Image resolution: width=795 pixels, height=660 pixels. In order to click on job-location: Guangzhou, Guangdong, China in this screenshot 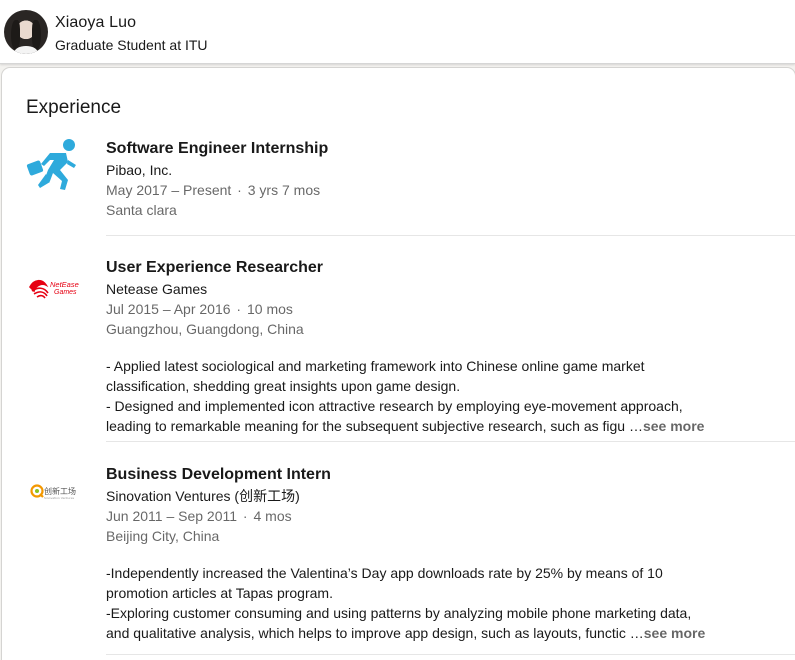, I will do `click(205, 329)`.